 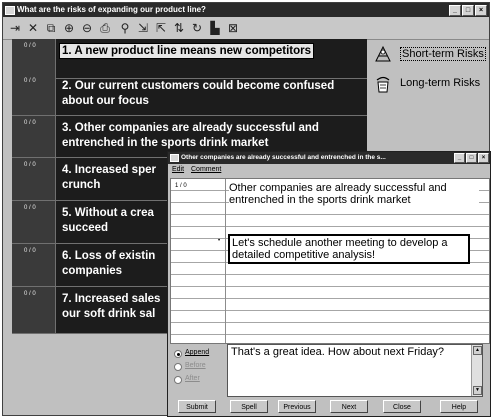 What do you see at coordinates (161, 28) in the screenshot?
I see `export-icon: ⇱` at bounding box center [161, 28].